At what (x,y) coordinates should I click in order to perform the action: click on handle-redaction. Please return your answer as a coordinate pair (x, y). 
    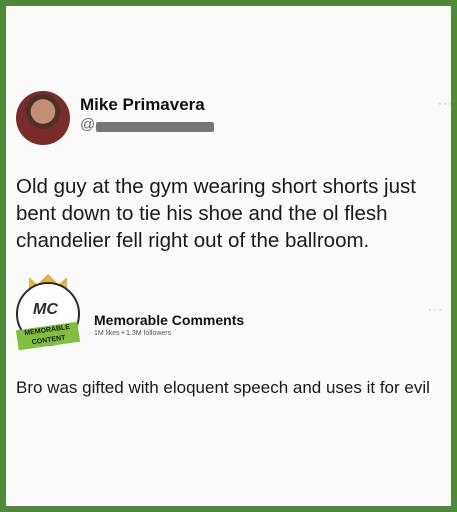
    Looking at the image, I should click on (155, 127).